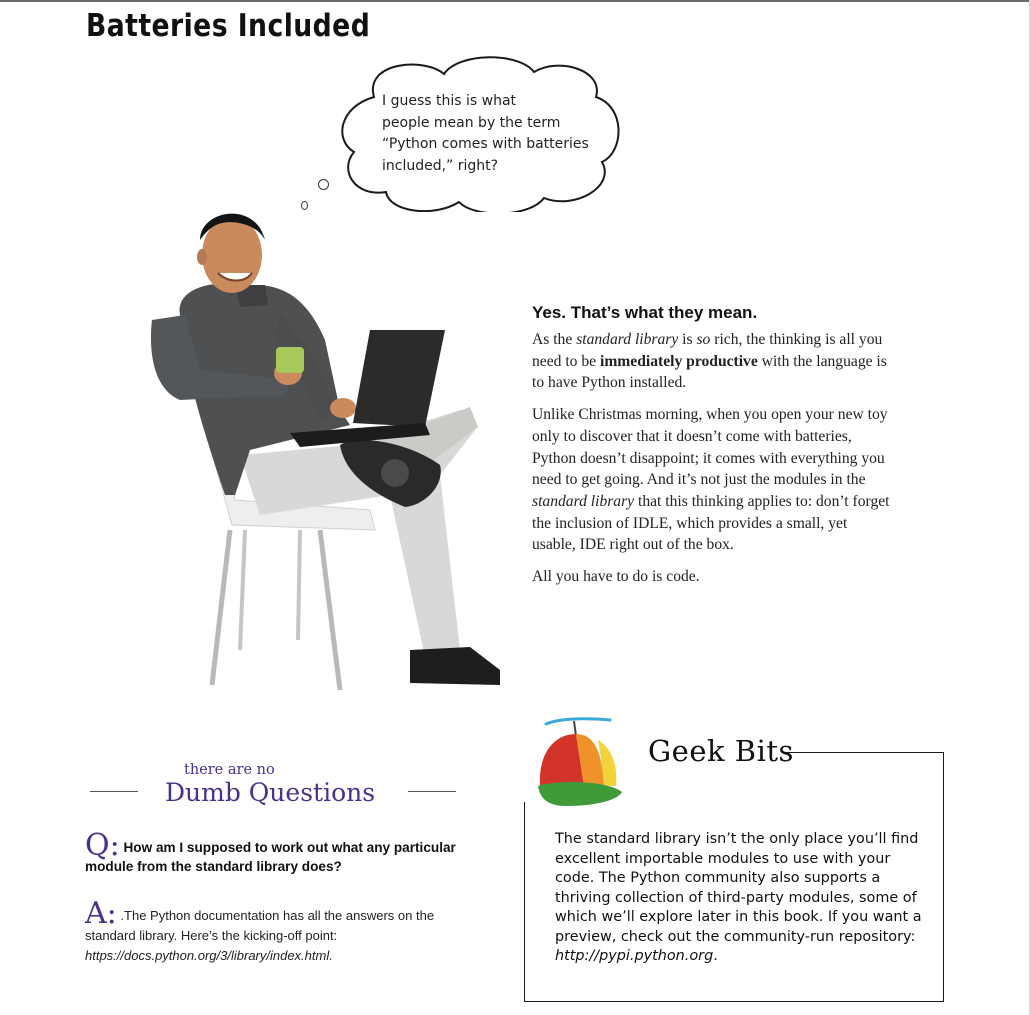 The image size is (1031, 1015). Describe the element at coordinates (101, 913) in the screenshot. I see `a-letter: A:` at that location.